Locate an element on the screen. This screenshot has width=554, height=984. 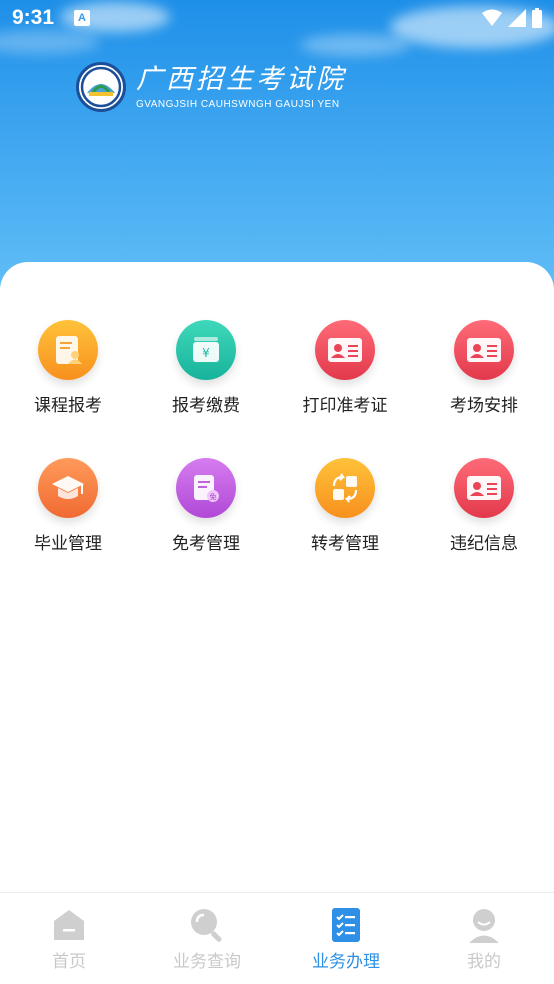
logo-text: 广西招生考试院 GVANGJSIH CAUHSWNGH GAUJSI YEN is located at coordinates (241, 87).